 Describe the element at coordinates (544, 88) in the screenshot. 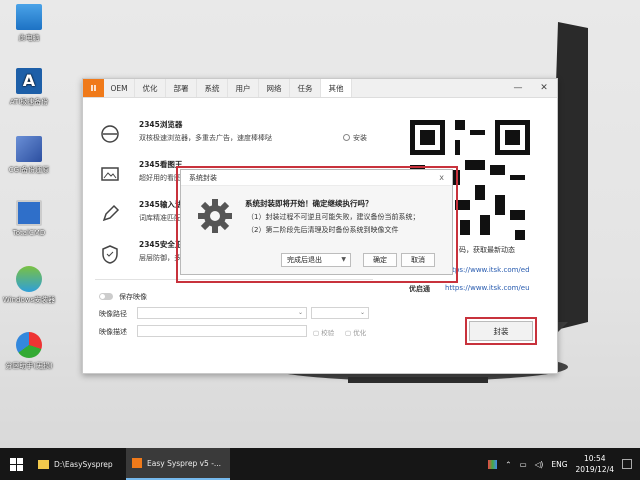

I see `close-button: ✕` at that location.